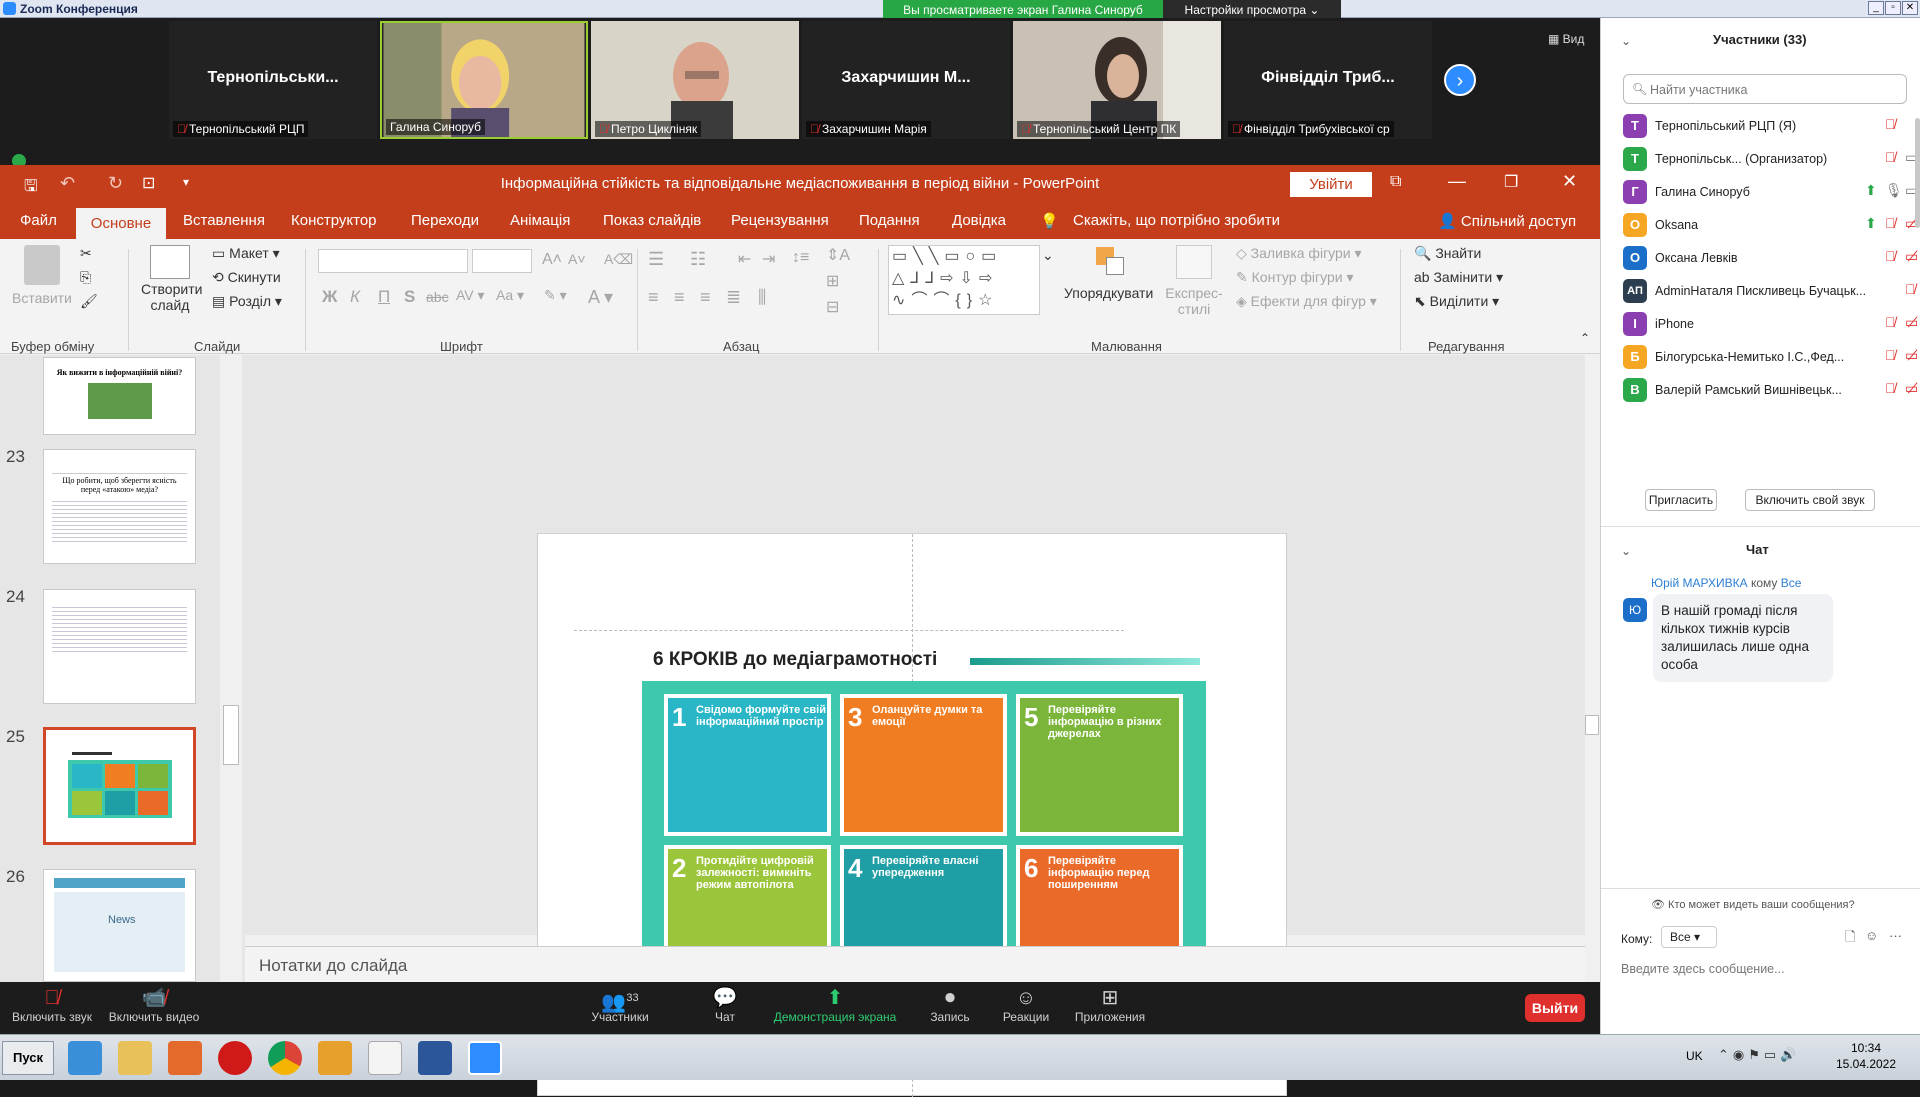 The height and width of the screenshot is (1097, 1920). Describe the element at coordinates (1681, 500) in the screenshot. I see `invite-button: Пригласить` at that location.